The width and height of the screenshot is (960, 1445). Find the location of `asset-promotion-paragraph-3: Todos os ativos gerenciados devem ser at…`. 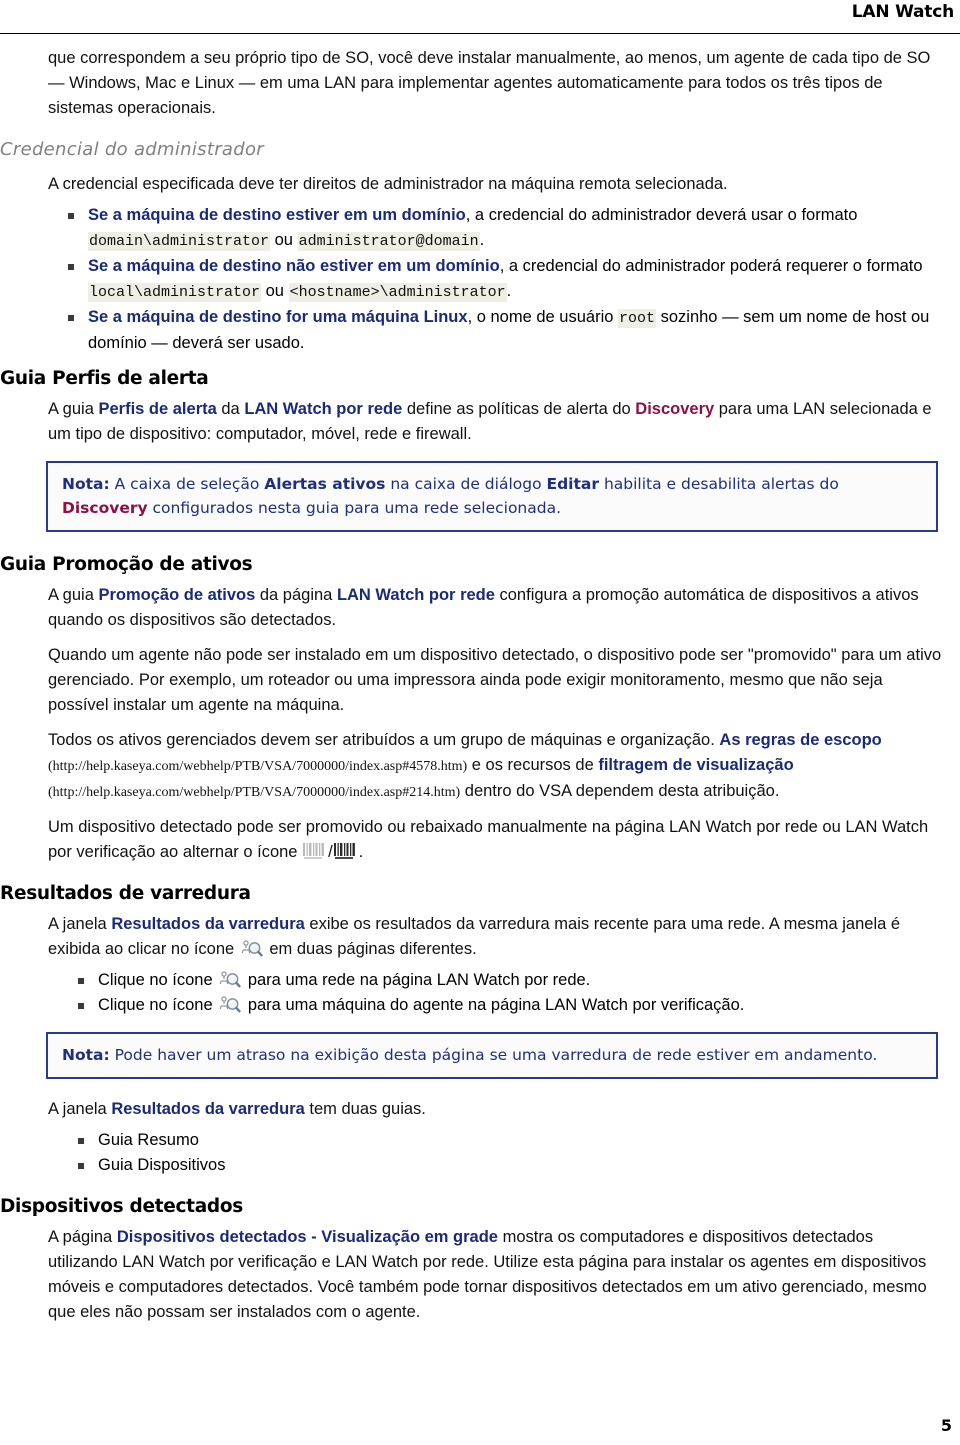

asset-promotion-paragraph-3: Todos os ativos gerenciados devem ser at… is located at coordinates (495, 766).